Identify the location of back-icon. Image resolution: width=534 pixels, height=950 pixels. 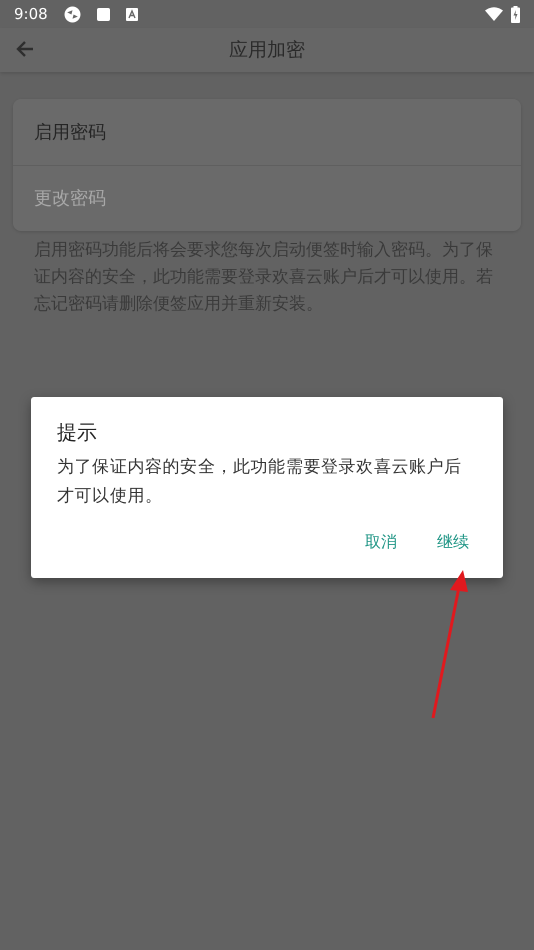
(25, 49).